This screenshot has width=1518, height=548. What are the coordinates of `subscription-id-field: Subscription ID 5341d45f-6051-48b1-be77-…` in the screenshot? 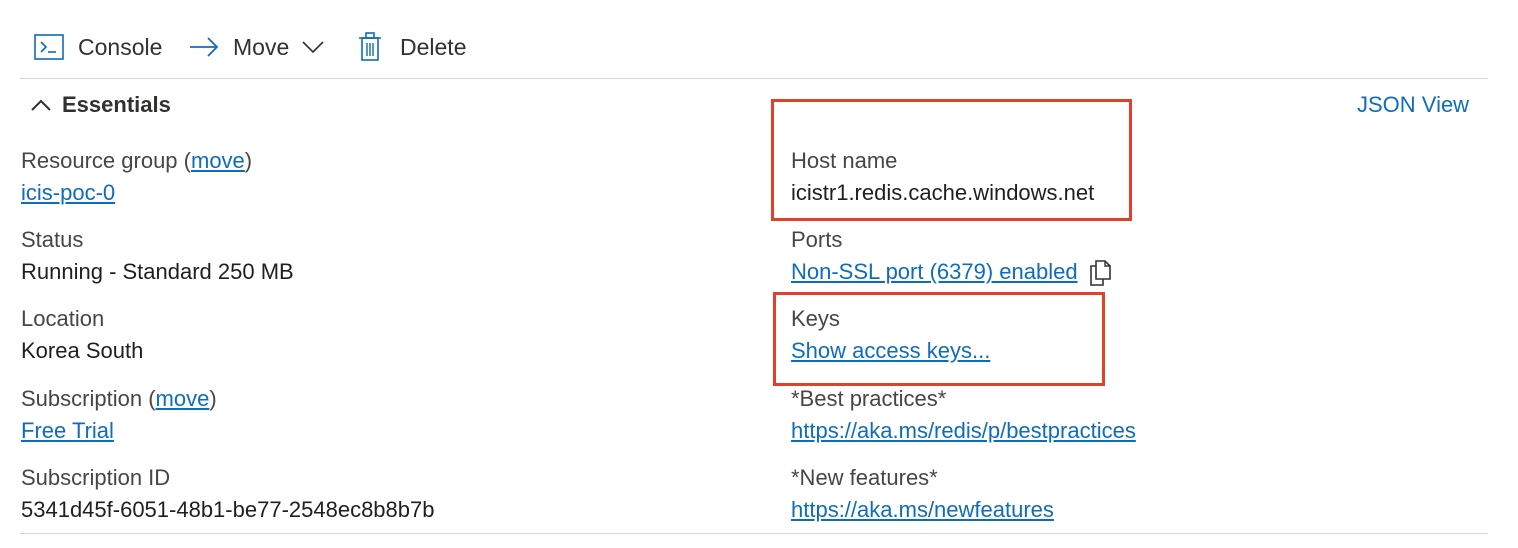 It's located at (227, 494).